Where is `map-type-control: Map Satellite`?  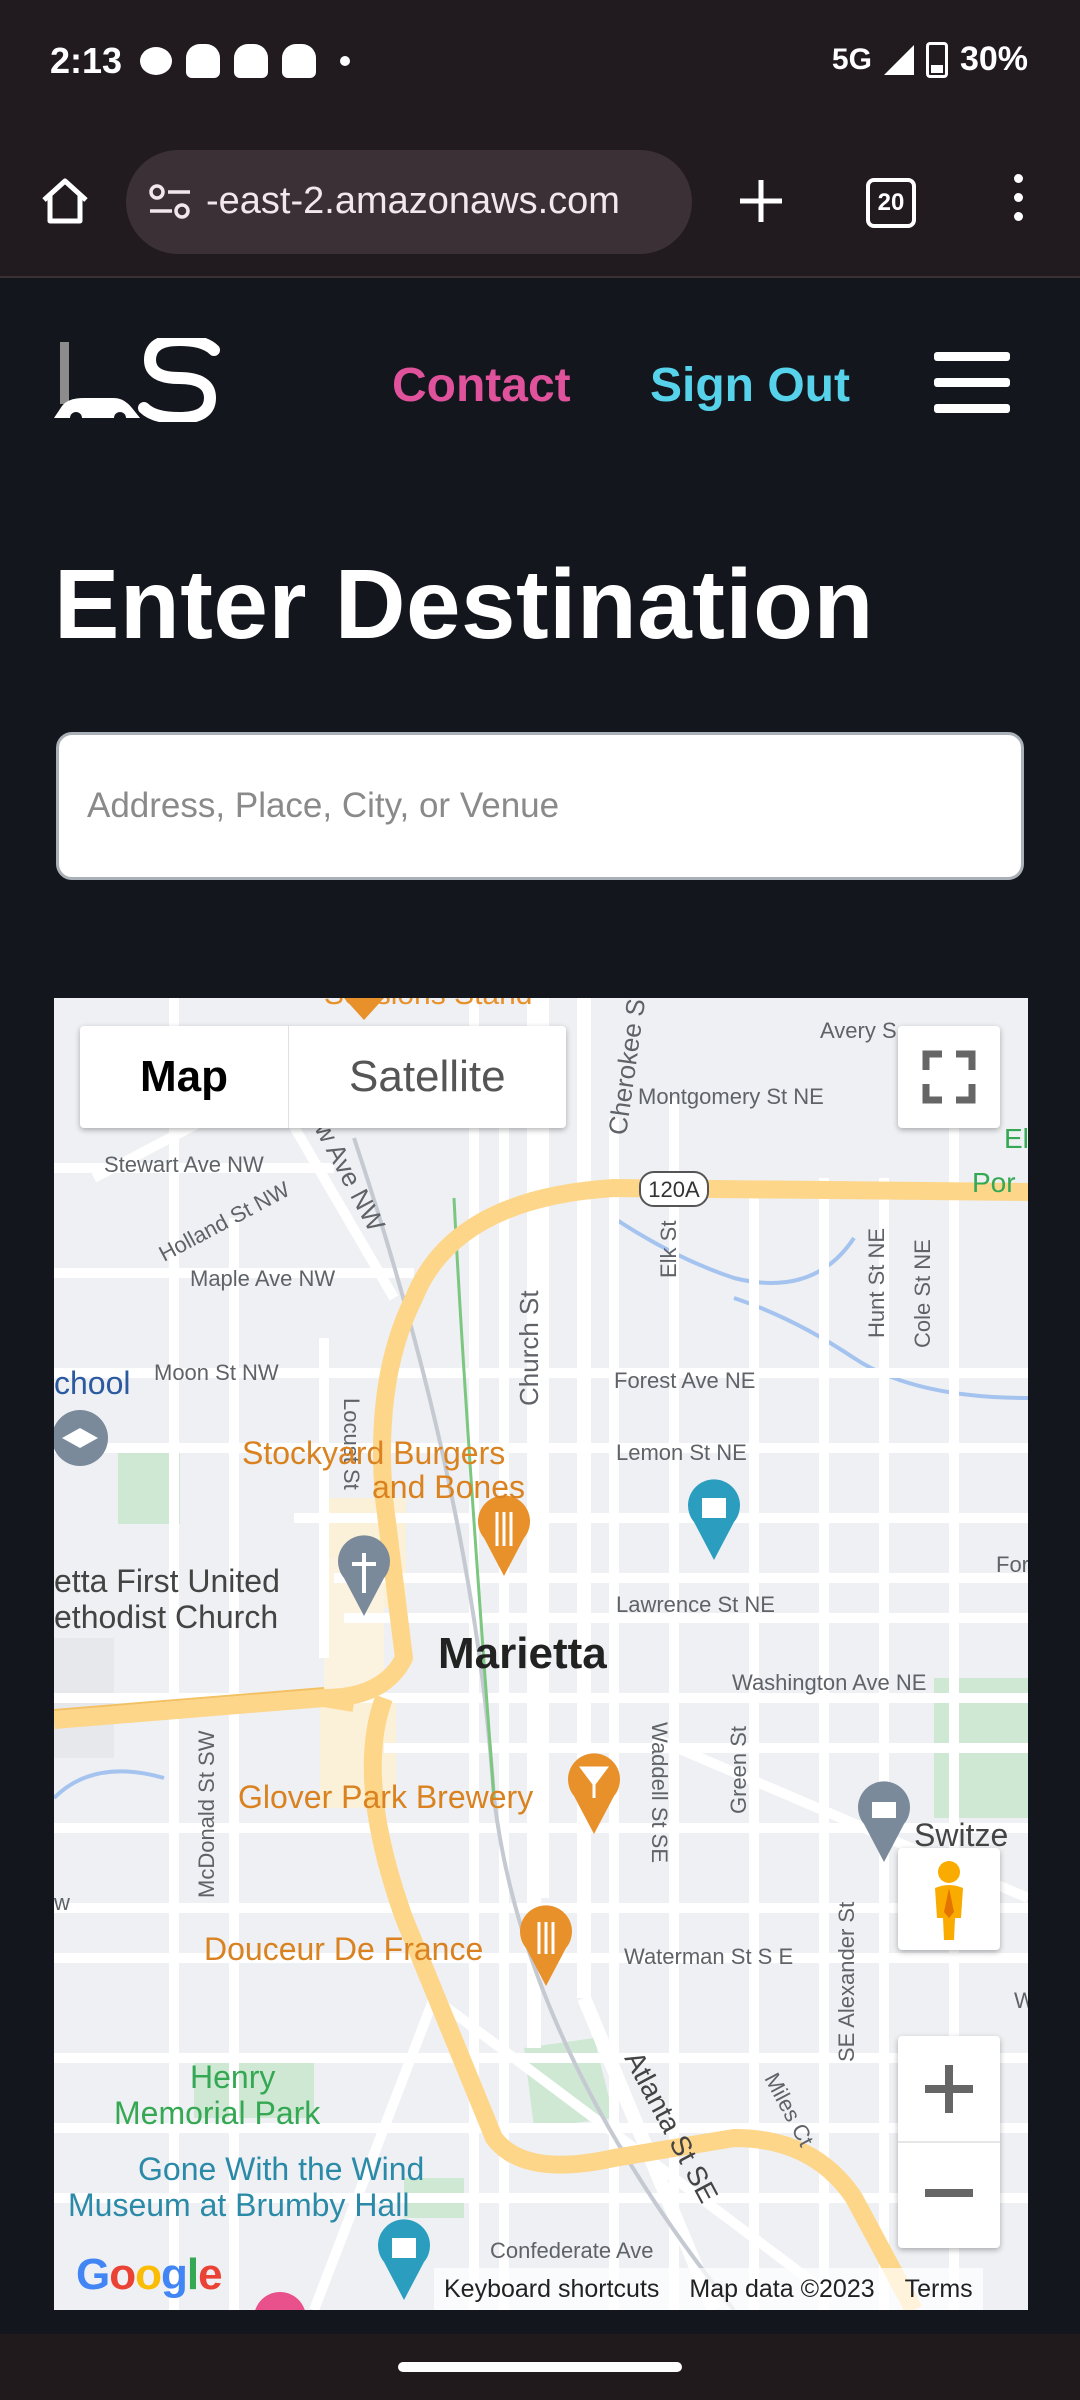
map-type-control: Map Satellite is located at coordinates (323, 1077).